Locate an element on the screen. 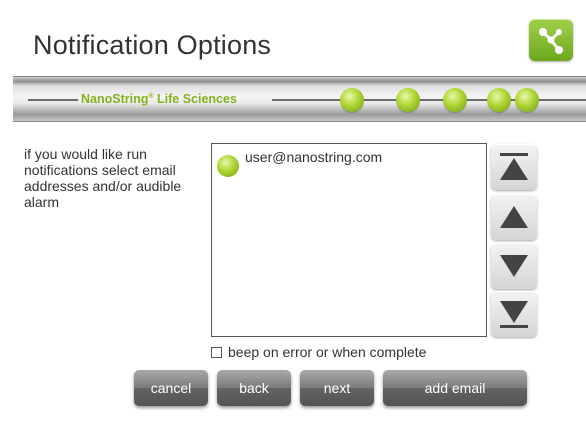 The width and height of the screenshot is (586, 435). scroll-bottom-icon is located at coordinates (514, 314).